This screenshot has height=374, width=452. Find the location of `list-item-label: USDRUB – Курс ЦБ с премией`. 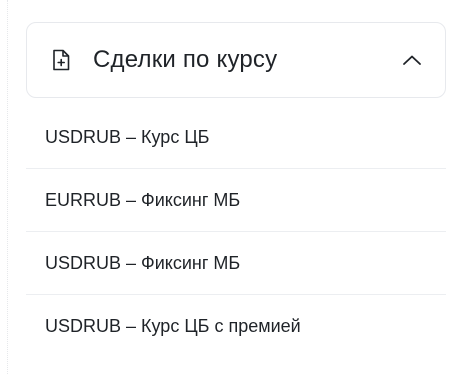

list-item-label: USDRUB – Курс ЦБ с премией is located at coordinates (173, 326).